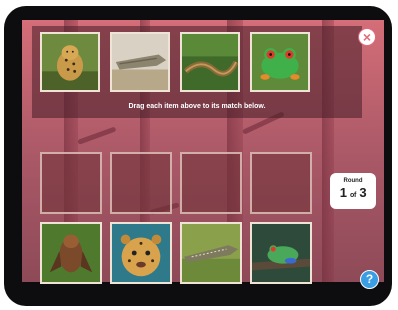  Describe the element at coordinates (343, 192) in the screenshot. I see `round-current: 1` at that location.